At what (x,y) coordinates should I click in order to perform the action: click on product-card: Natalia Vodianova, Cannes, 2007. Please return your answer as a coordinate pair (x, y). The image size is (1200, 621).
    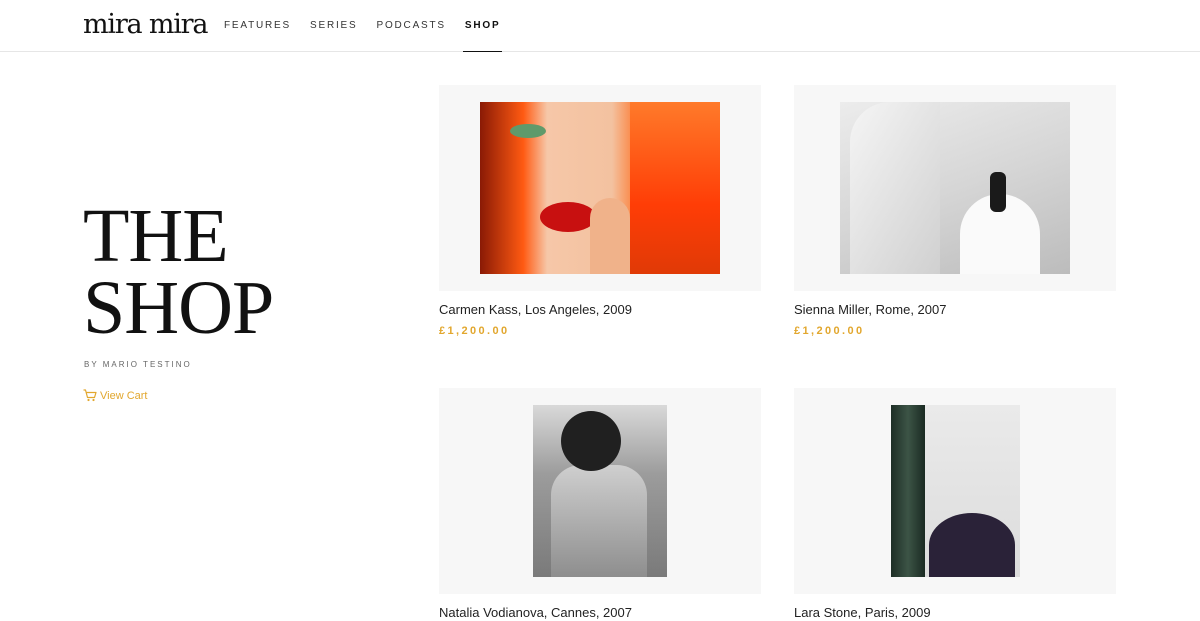
    Looking at the image, I should click on (600, 504).